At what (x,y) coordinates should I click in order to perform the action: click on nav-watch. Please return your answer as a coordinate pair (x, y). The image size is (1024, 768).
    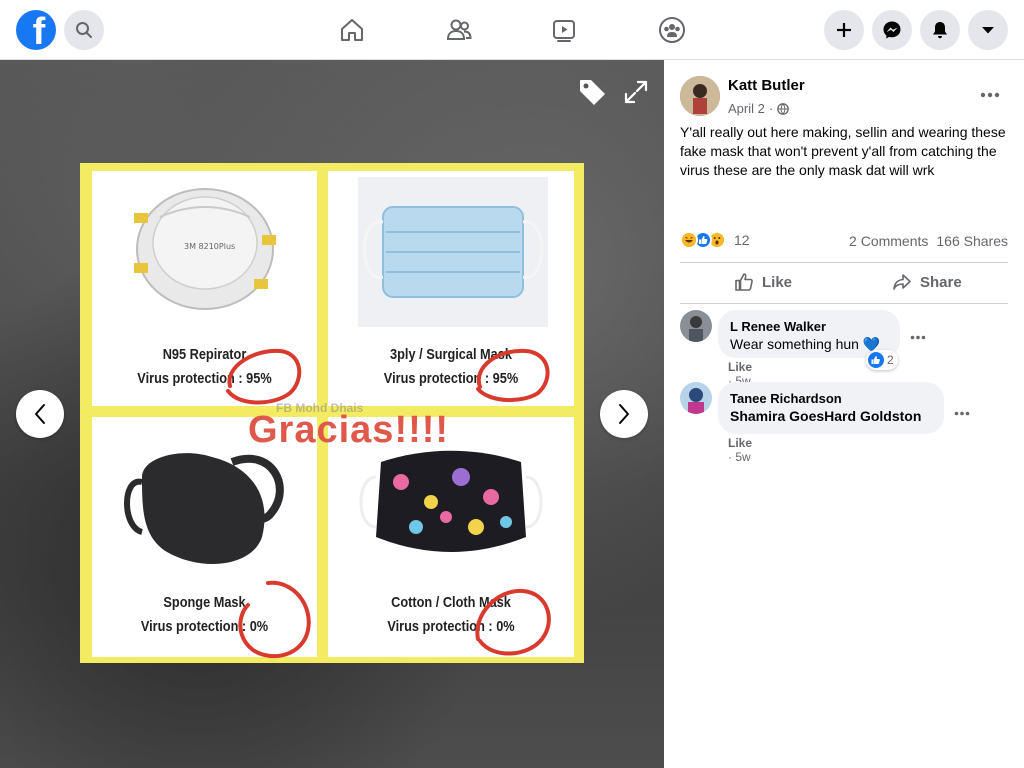
    Looking at the image, I should click on (564, 30).